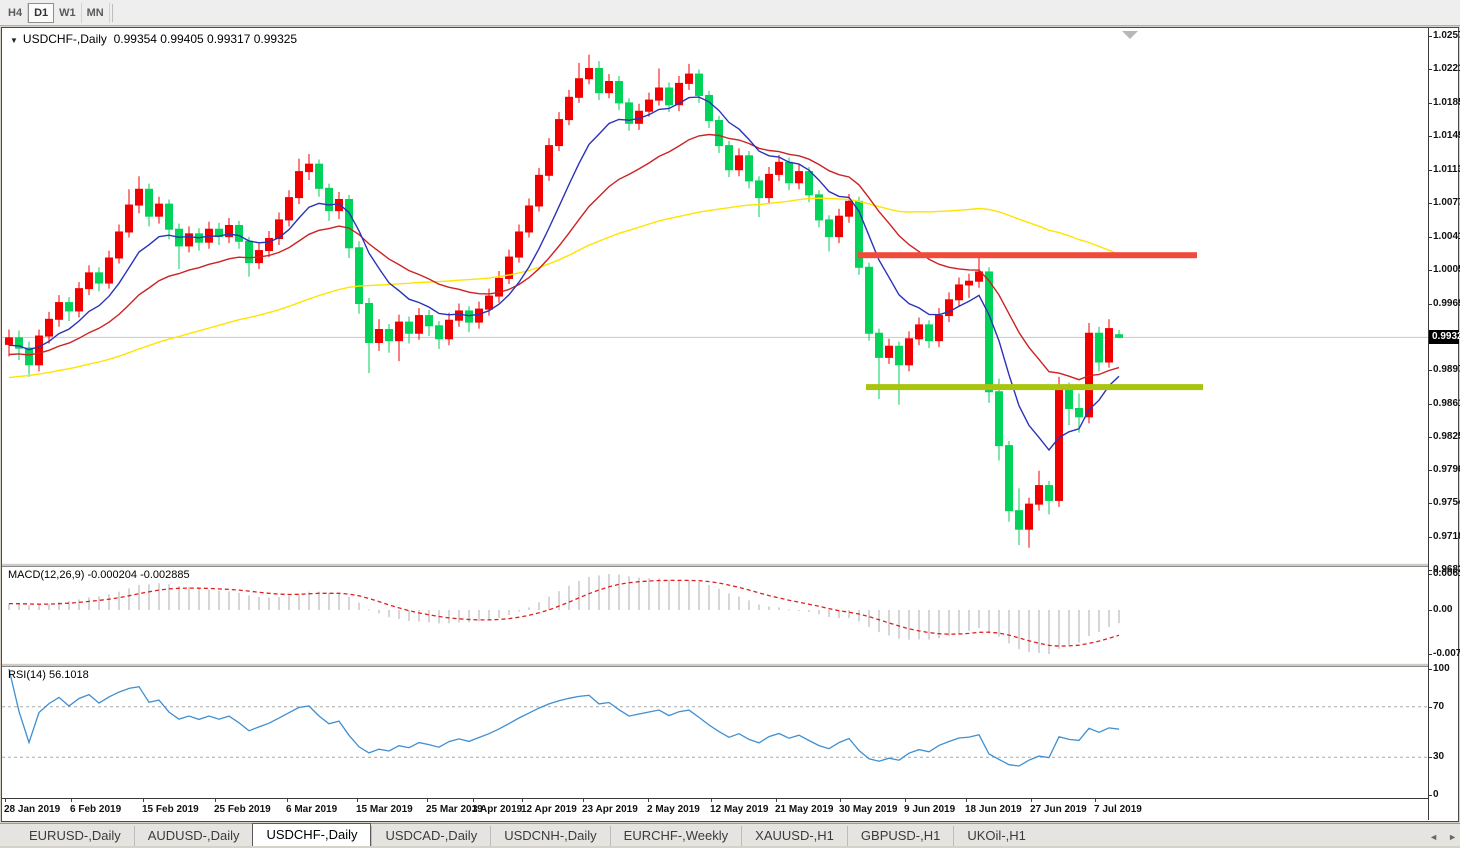  Describe the element at coordinates (673, 809) in the screenshot. I see `date-tick-label: 2 May 2019` at that location.